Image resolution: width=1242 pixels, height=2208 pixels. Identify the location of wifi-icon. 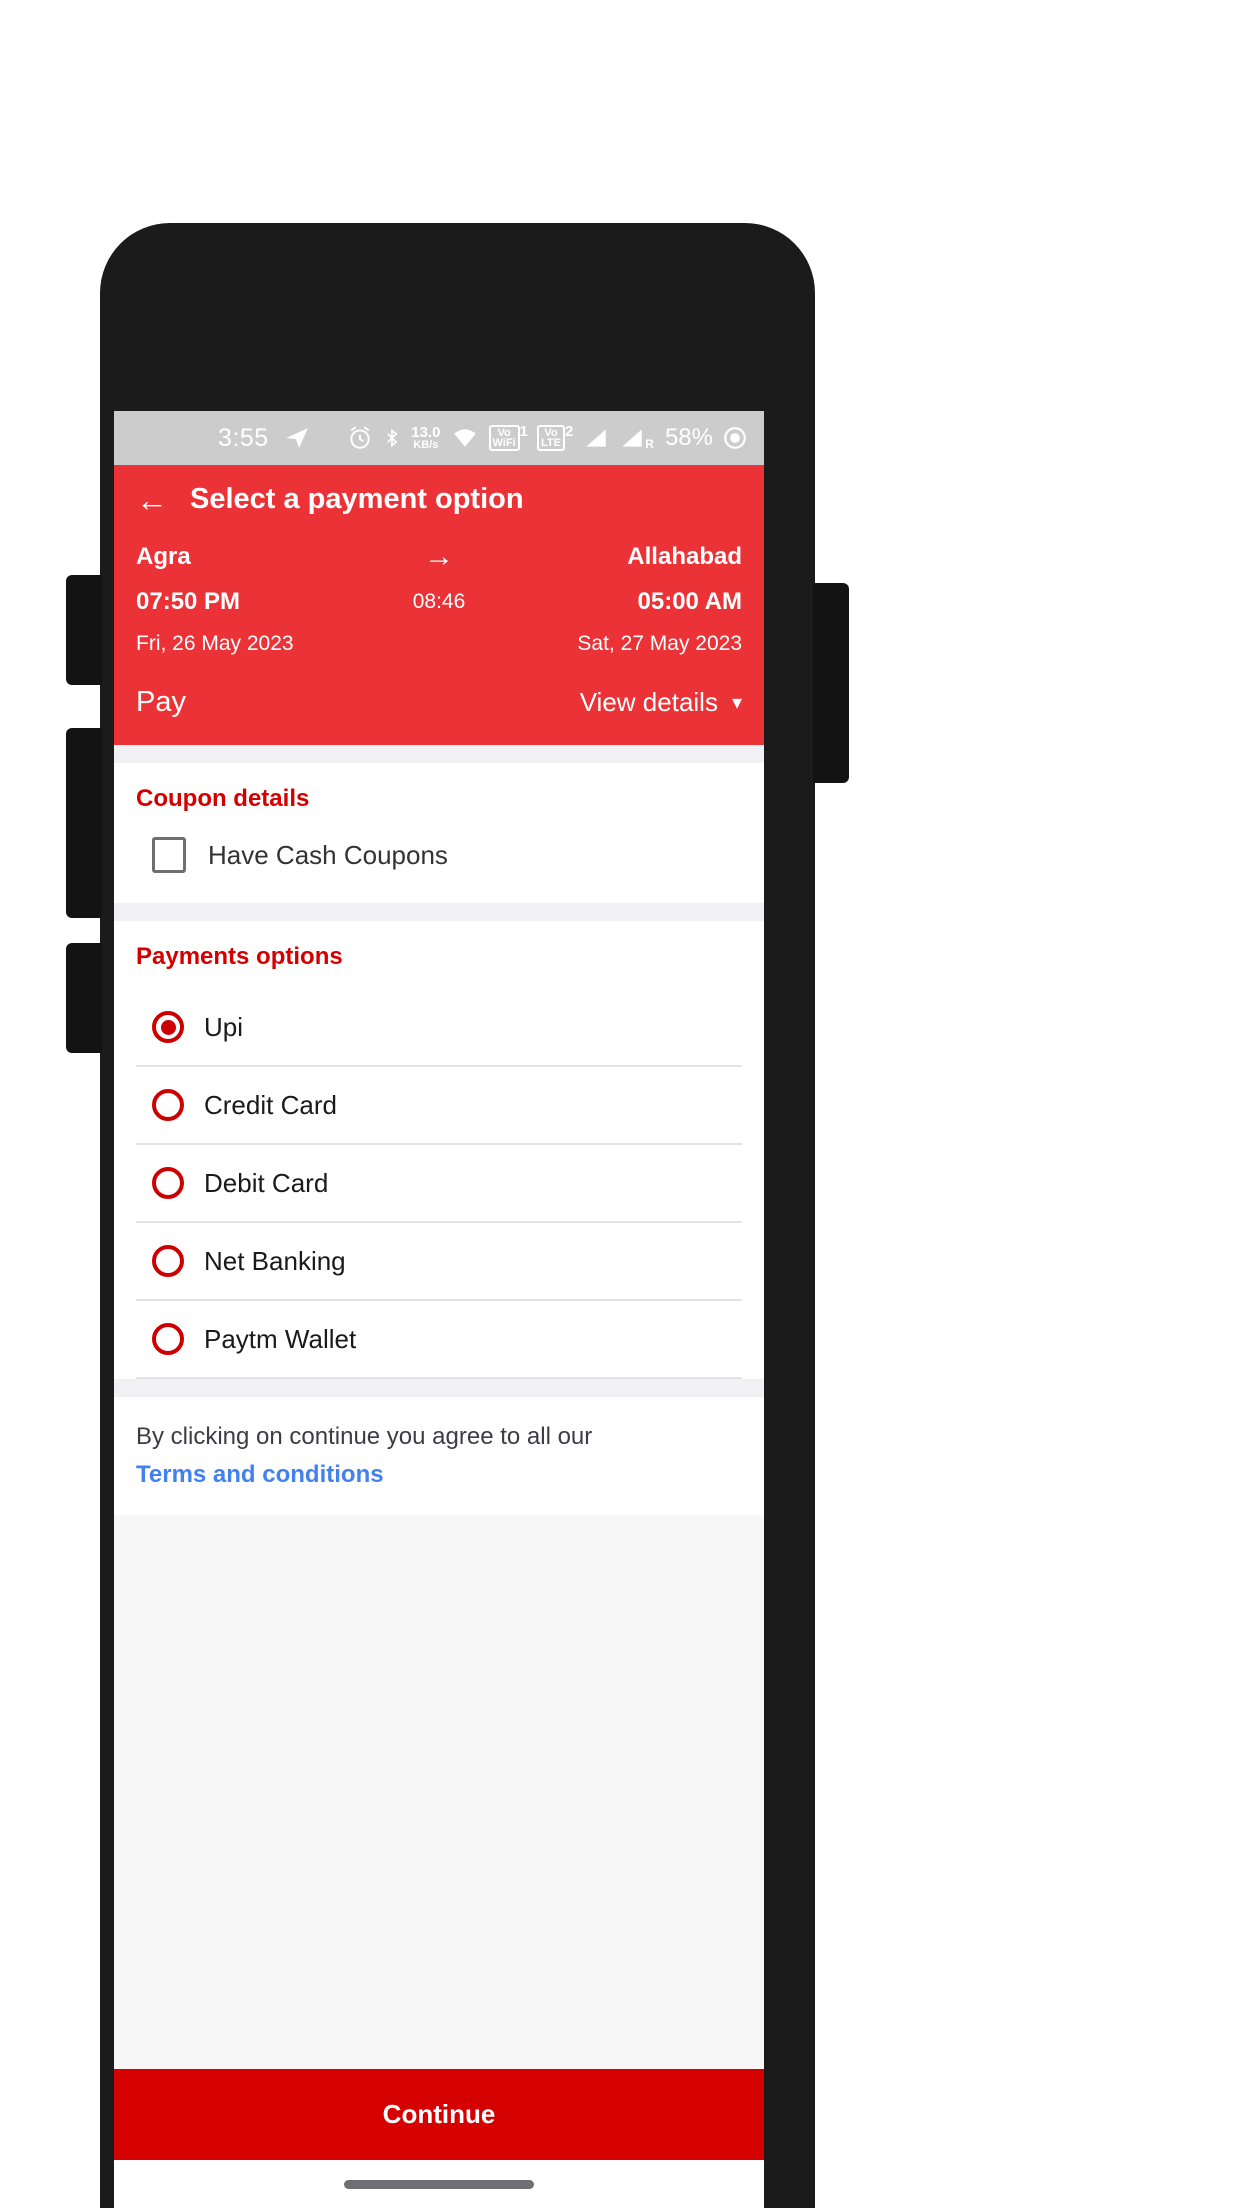
(465, 438).